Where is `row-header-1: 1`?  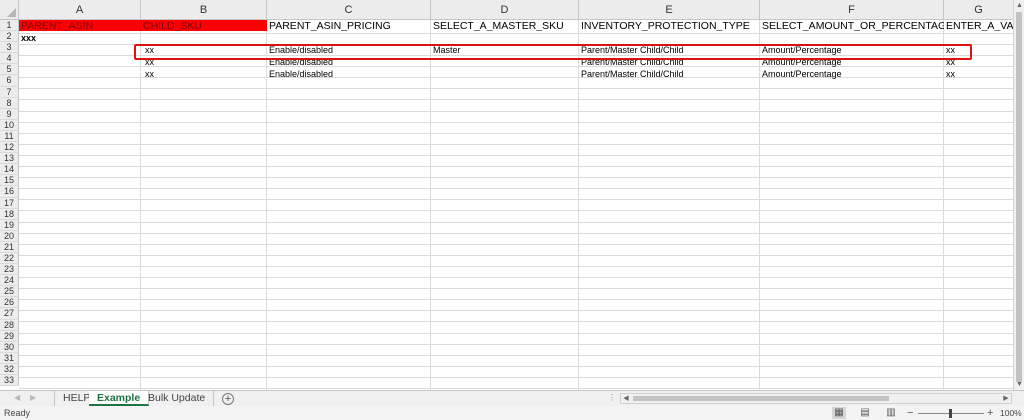
row-header-1: 1 is located at coordinates (9, 26).